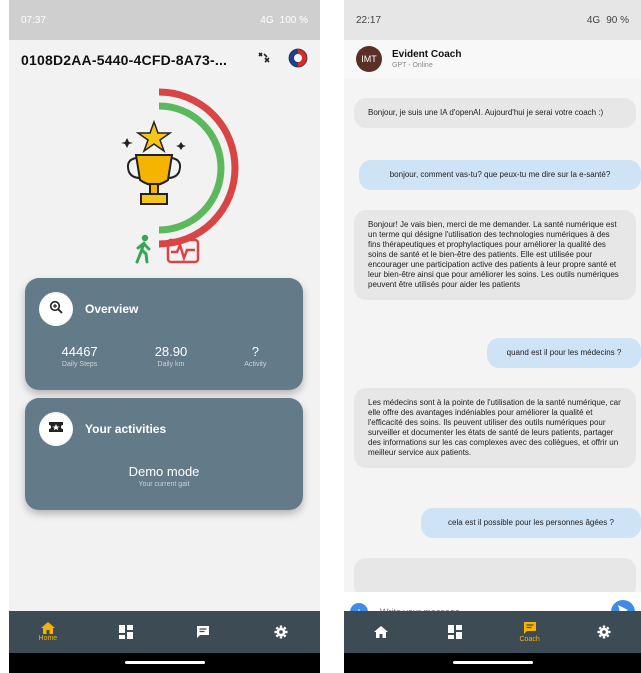 The width and height of the screenshot is (641, 673). I want to click on nav-home, so click(381, 632).